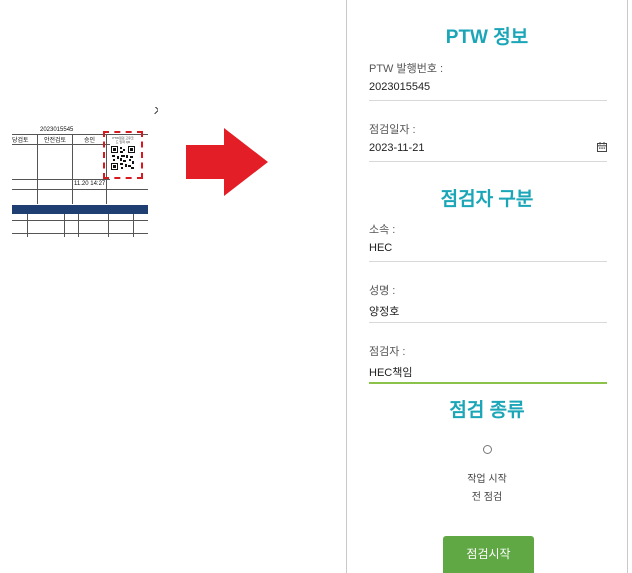  I want to click on ptw-info-title: PTW 정보, so click(487, 37).